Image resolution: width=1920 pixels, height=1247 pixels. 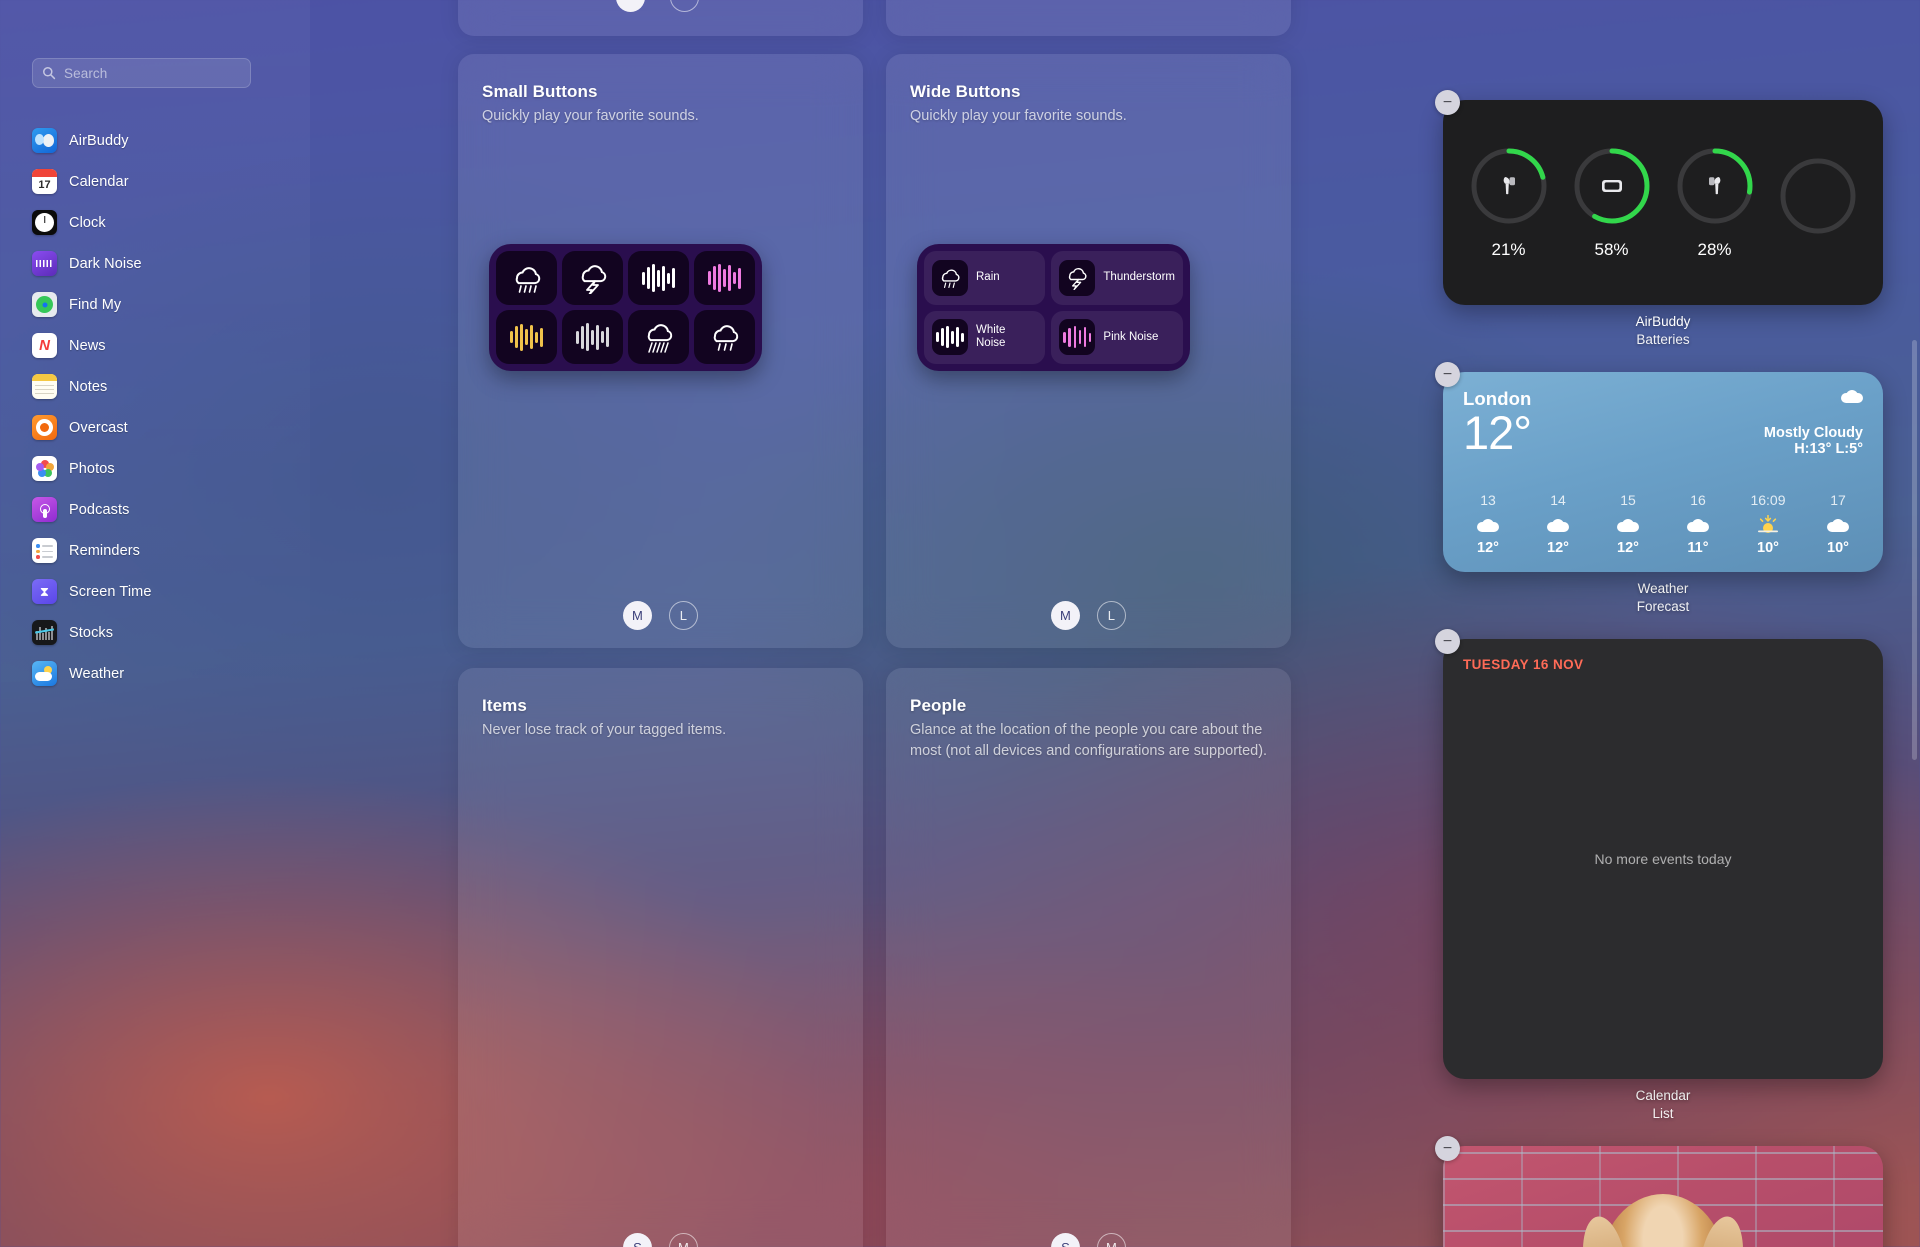 I want to click on forecast-time: 16:09, so click(x=1768, y=500).